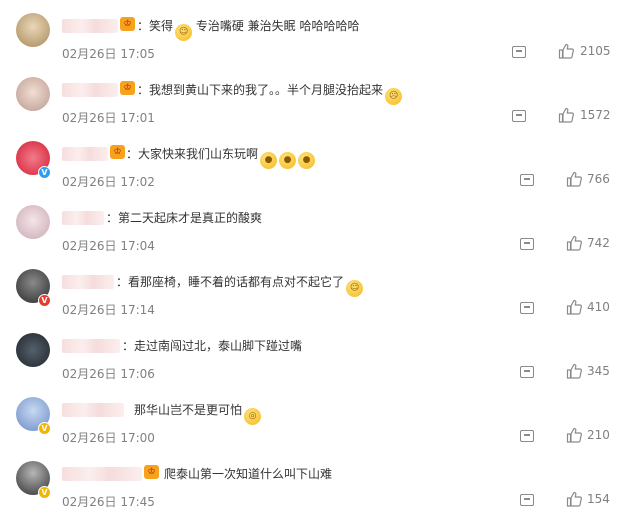 The width and height of the screenshot is (623, 520). I want to click on comment-body: 大家快来我们山东玩啊, so click(198, 154).